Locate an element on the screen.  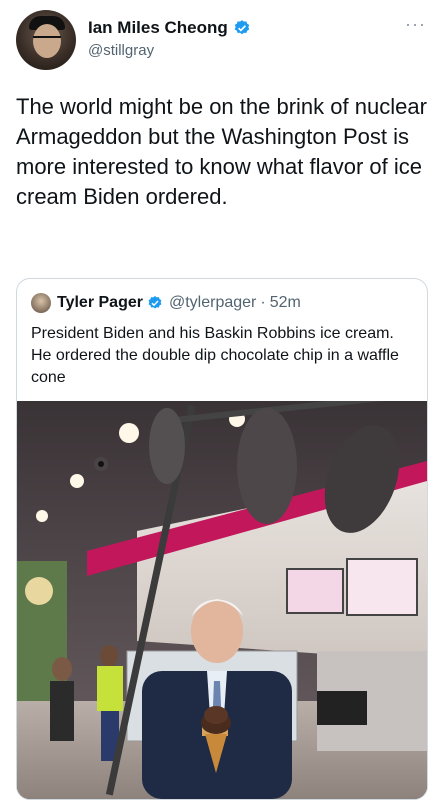
quoted-author-name: Tyler Pager is located at coordinates (100, 303).